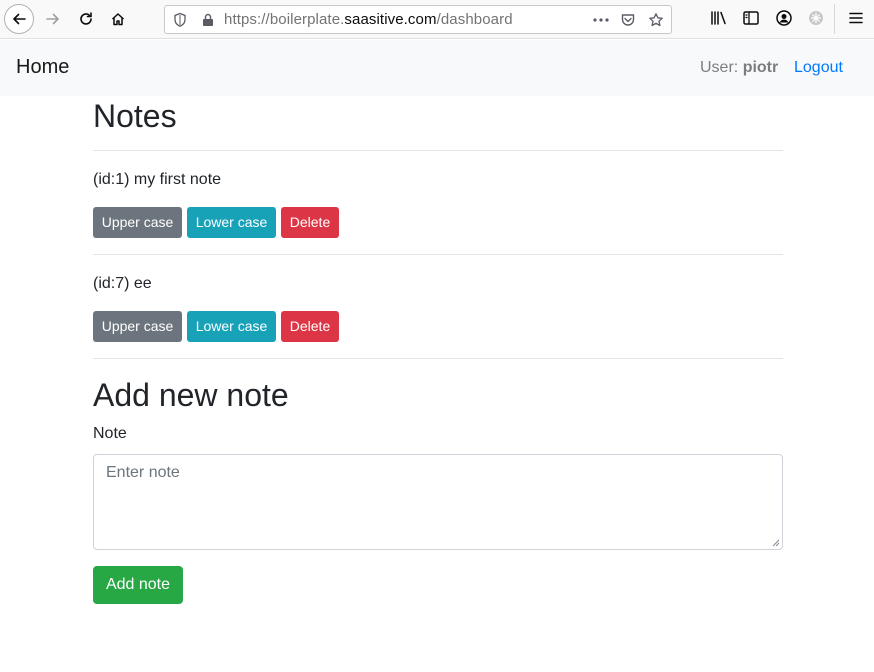  I want to click on url-path: /dashboard, so click(474, 19).